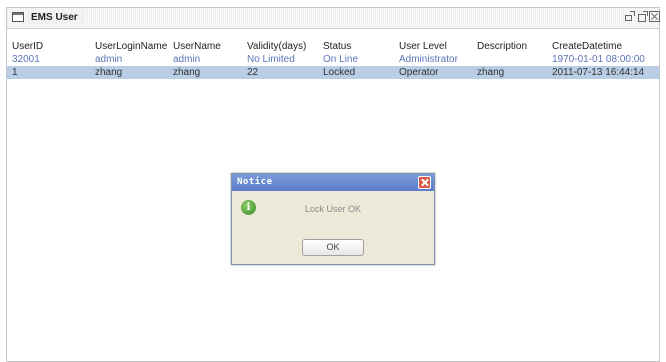  What do you see at coordinates (276, 46) in the screenshot?
I see `column-header-validity: Validity(days)` at bounding box center [276, 46].